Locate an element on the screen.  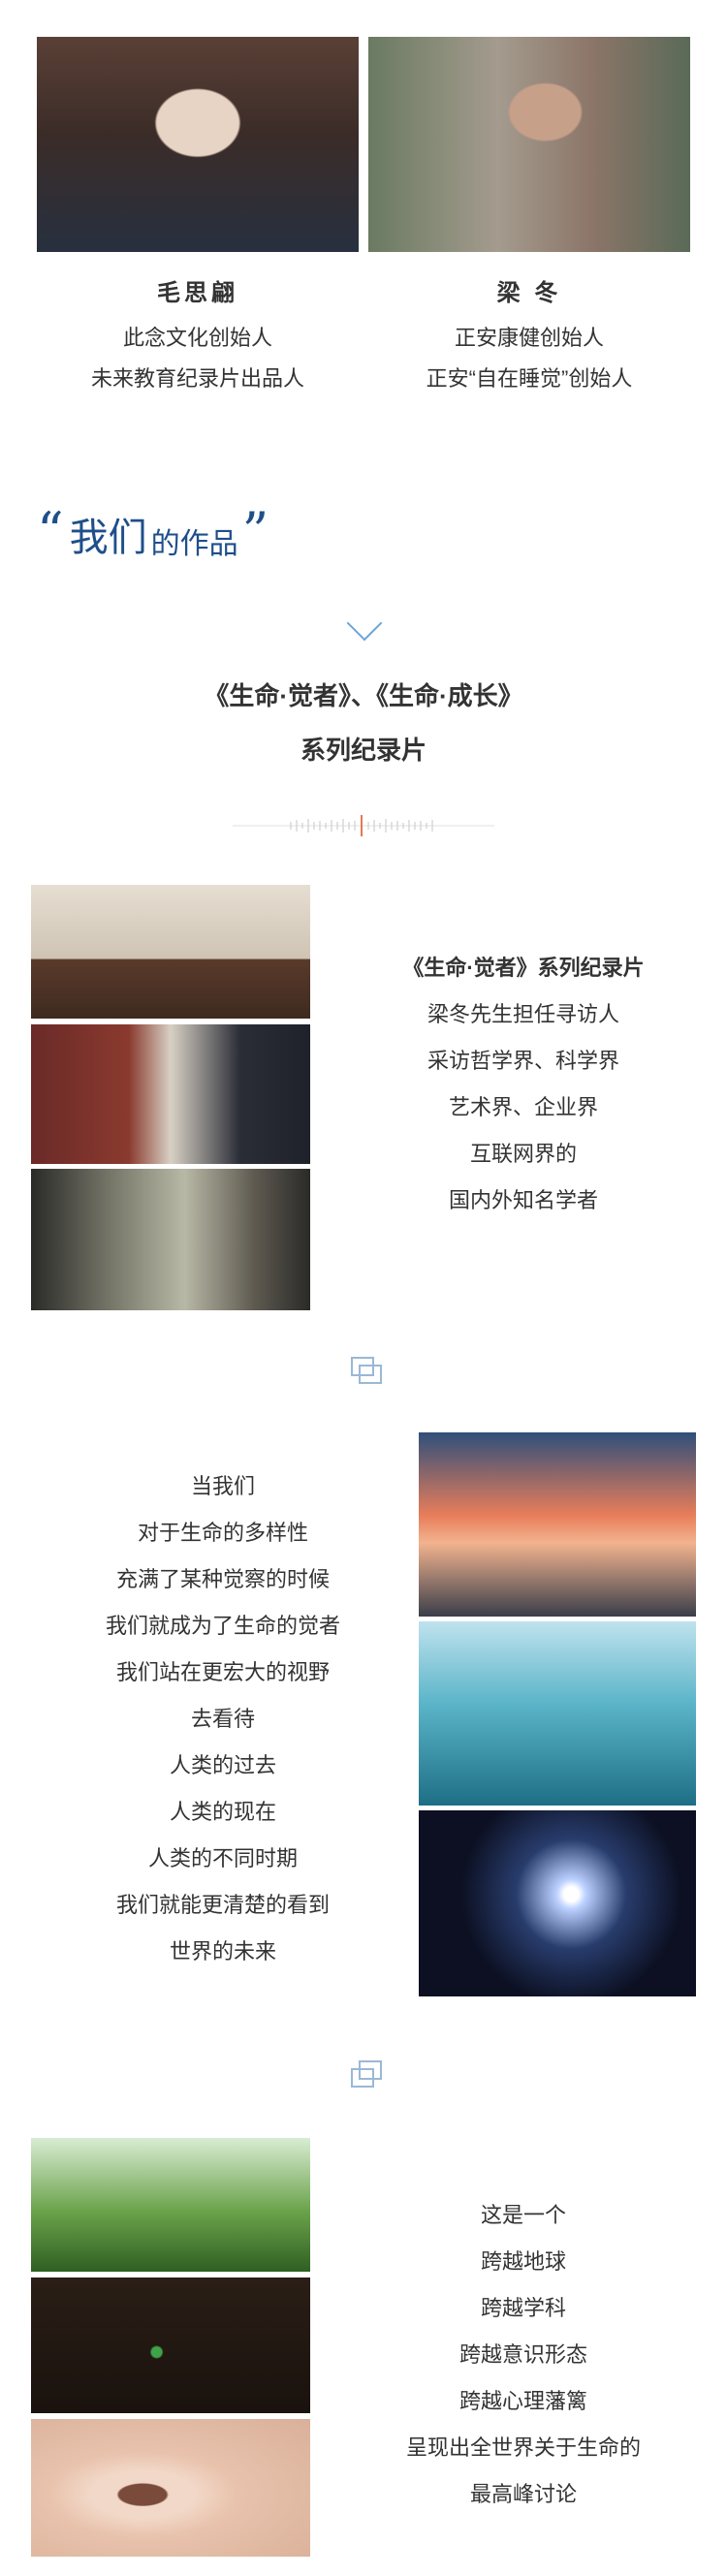
section-title-main: 我们 is located at coordinates (108, 538).